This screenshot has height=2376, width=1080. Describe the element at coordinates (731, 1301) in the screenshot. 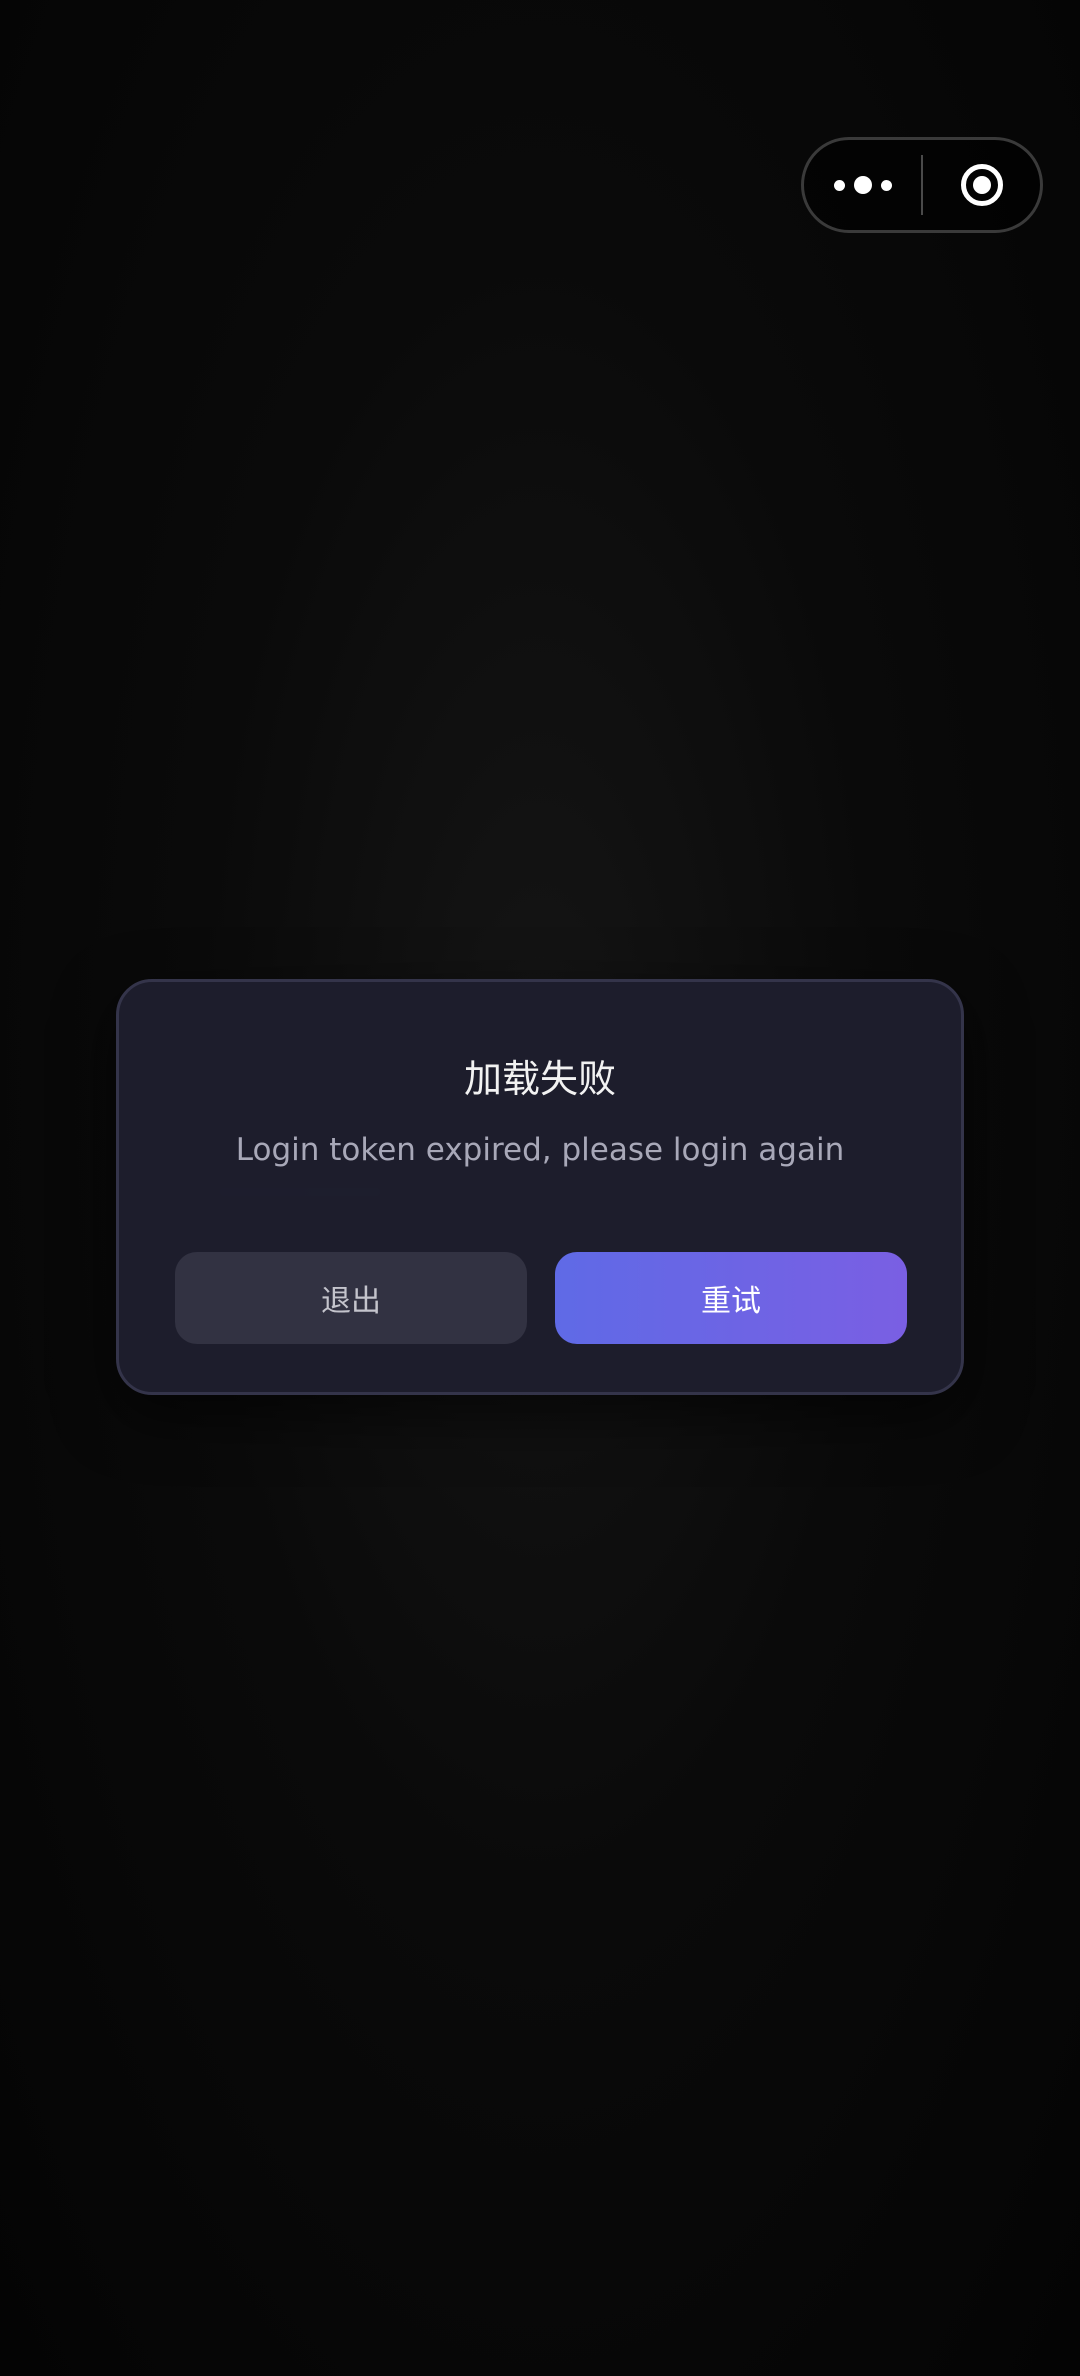

I see `retry-button-label: 重试` at that location.